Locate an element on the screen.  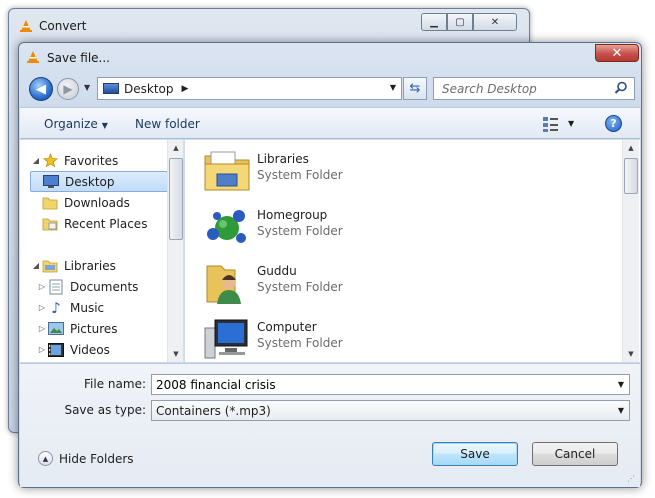
list-item: Guddu System Folder is located at coordinates (353, 283).